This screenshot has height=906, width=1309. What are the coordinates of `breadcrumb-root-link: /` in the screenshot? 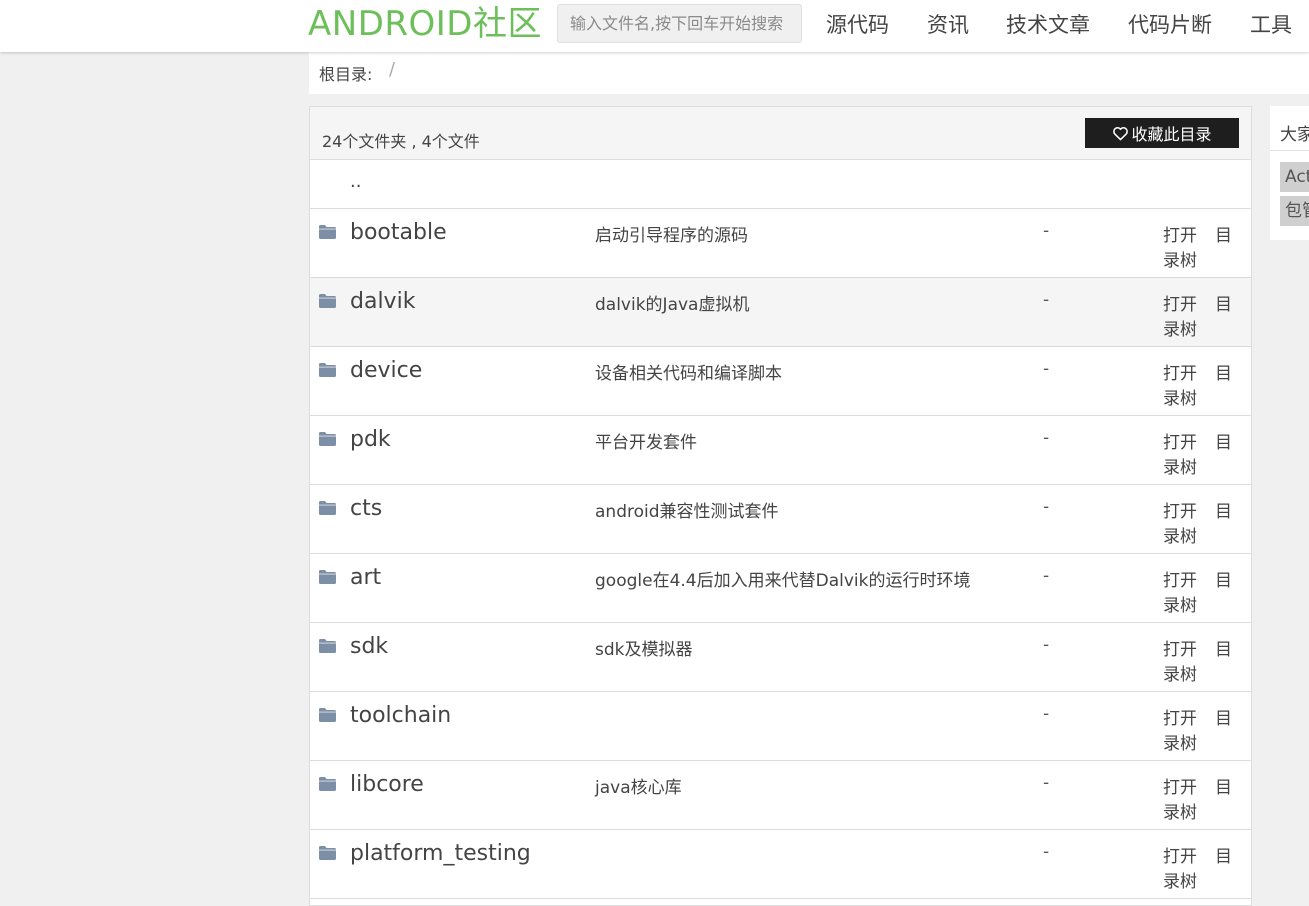 It's located at (392, 69).